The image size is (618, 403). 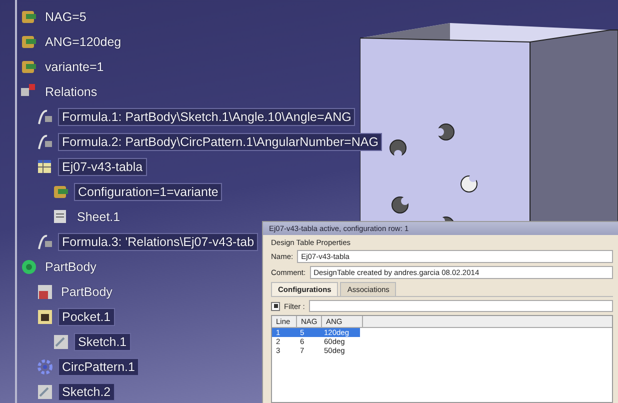 What do you see at coordinates (460, 306) in the screenshot?
I see `filter-field` at bounding box center [460, 306].